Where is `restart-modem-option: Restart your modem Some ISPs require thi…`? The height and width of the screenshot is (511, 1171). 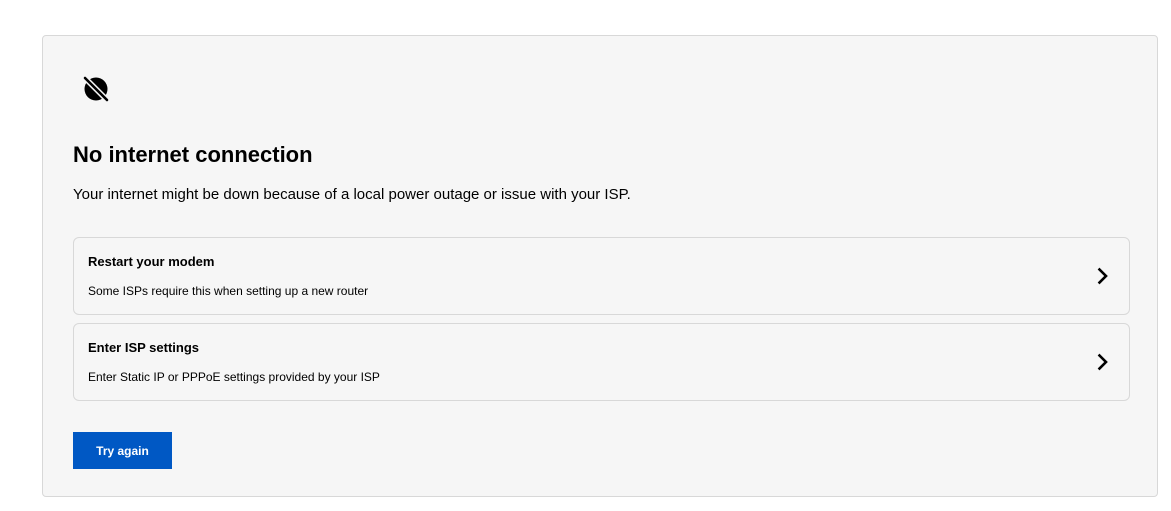 restart-modem-option: Restart your modem Some ISPs require thi… is located at coordinates (601, 276).